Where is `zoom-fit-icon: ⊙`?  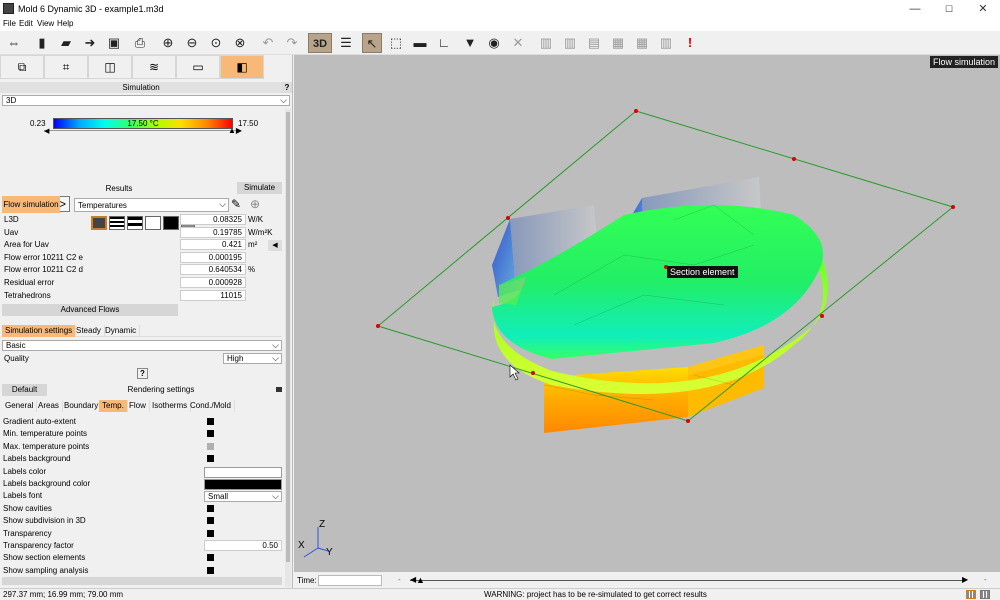
zoom-fit-icon: ⊙ is located at coordinates (216, 43).